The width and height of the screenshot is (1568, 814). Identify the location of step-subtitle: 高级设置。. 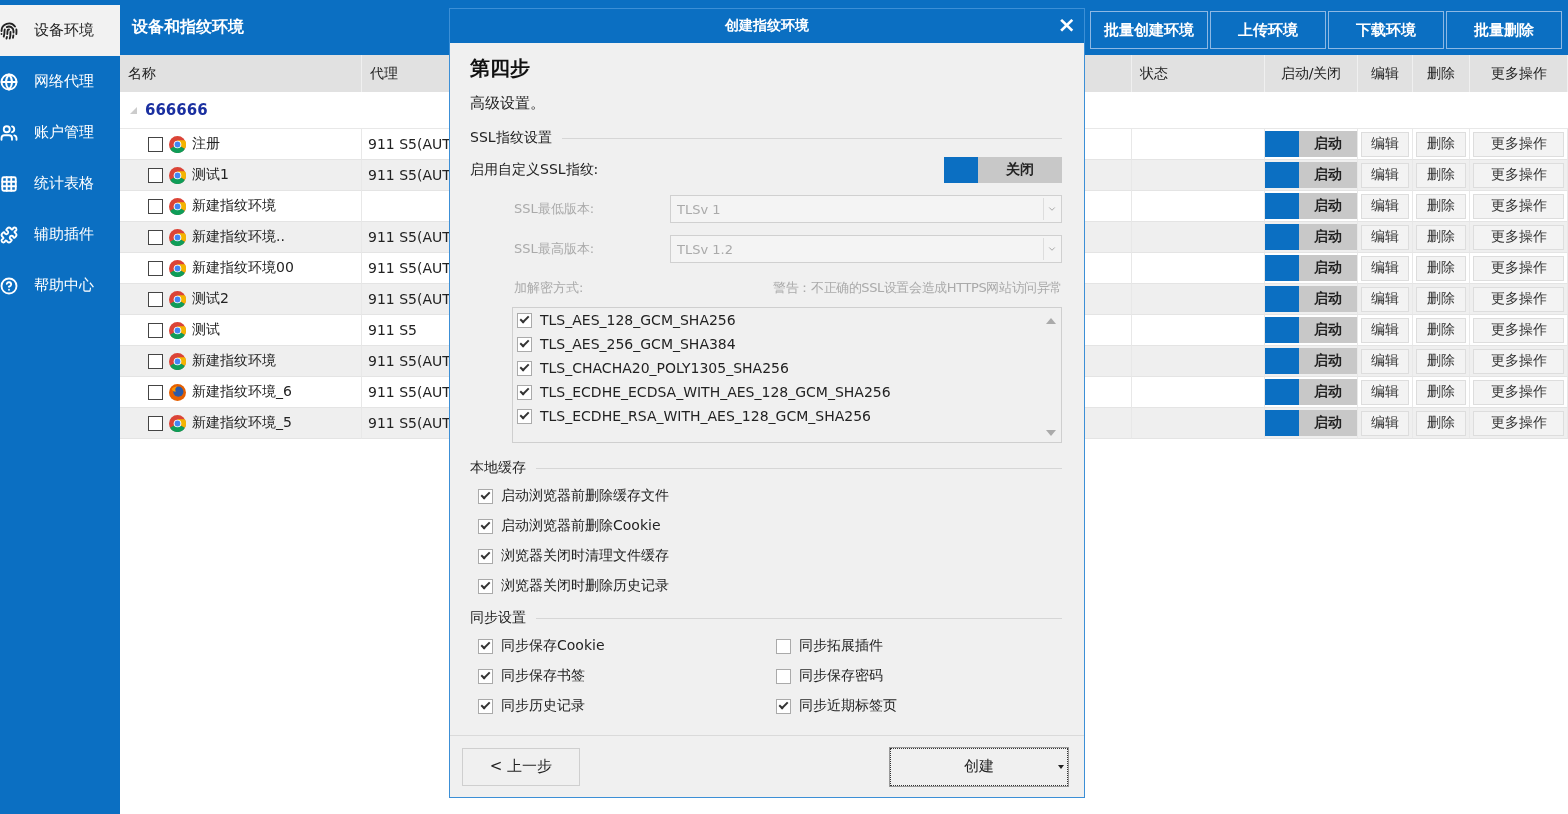
(508, 103).